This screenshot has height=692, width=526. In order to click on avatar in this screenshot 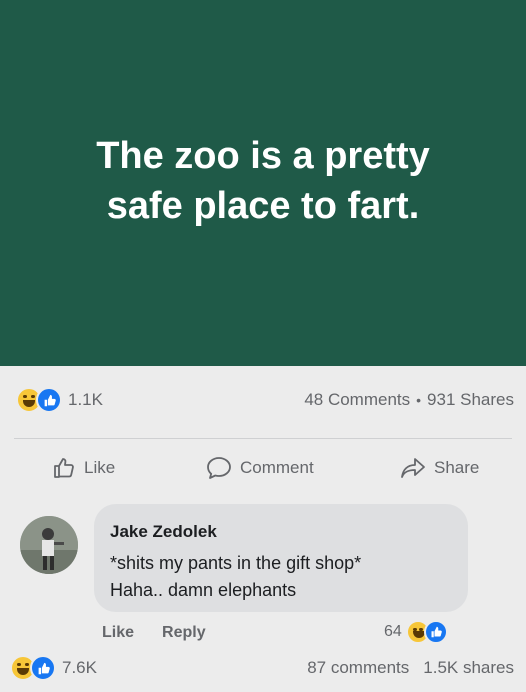, I will do `click(49, 545)`.